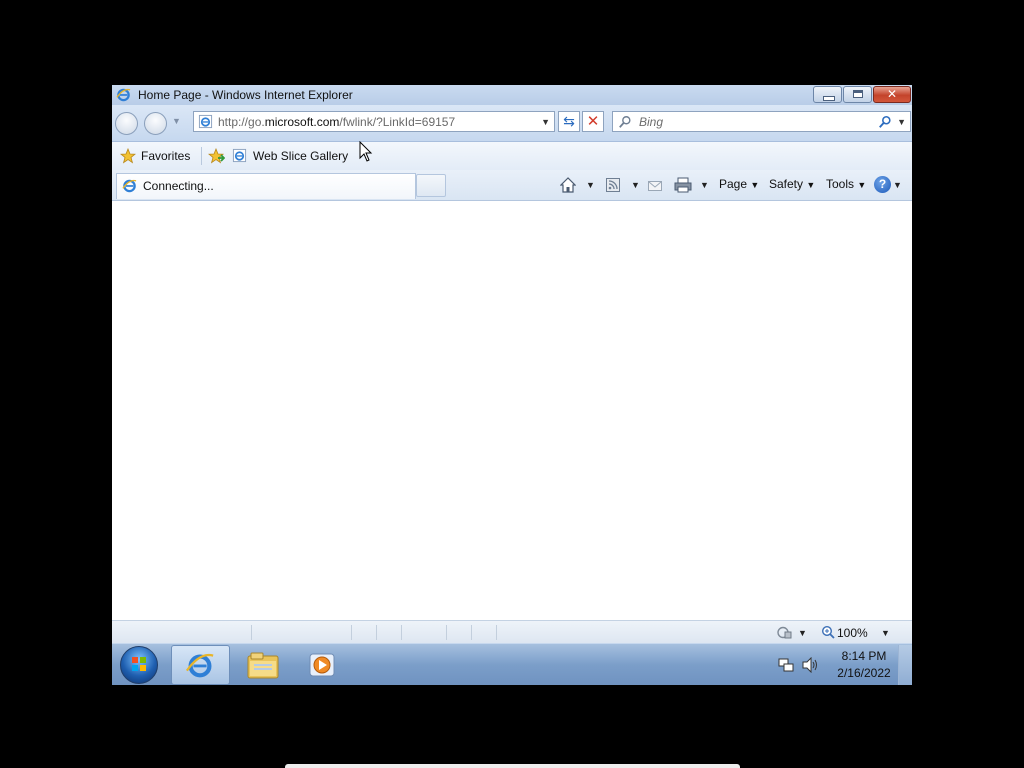 This screenshot has width=1024, height=768. What do you see at coordinates (366, 151) in the screenshot?
I see `mouse-cursor-icon` at bounding box center [366, 151].